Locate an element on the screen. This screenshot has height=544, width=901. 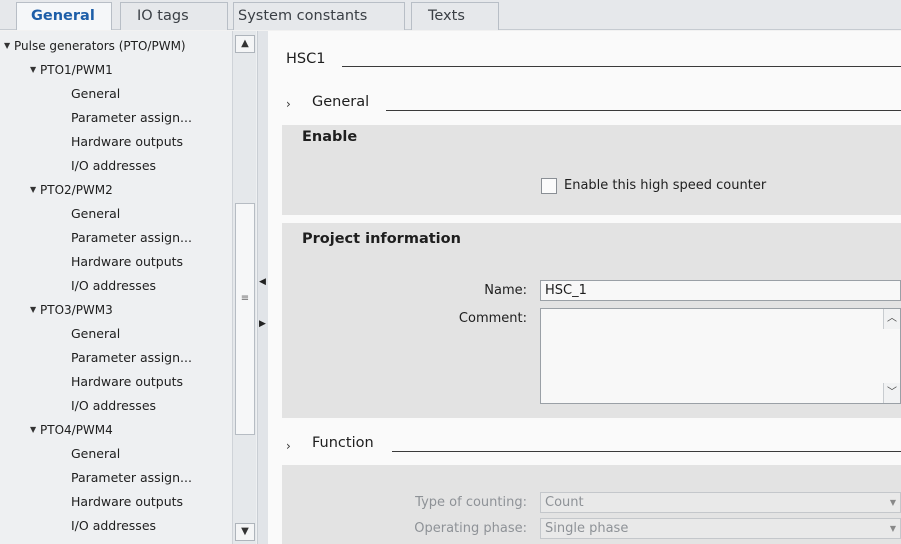
tree-item-pto3-hardware-outputs: Hardware outputs is located at coordinates (116, 382).